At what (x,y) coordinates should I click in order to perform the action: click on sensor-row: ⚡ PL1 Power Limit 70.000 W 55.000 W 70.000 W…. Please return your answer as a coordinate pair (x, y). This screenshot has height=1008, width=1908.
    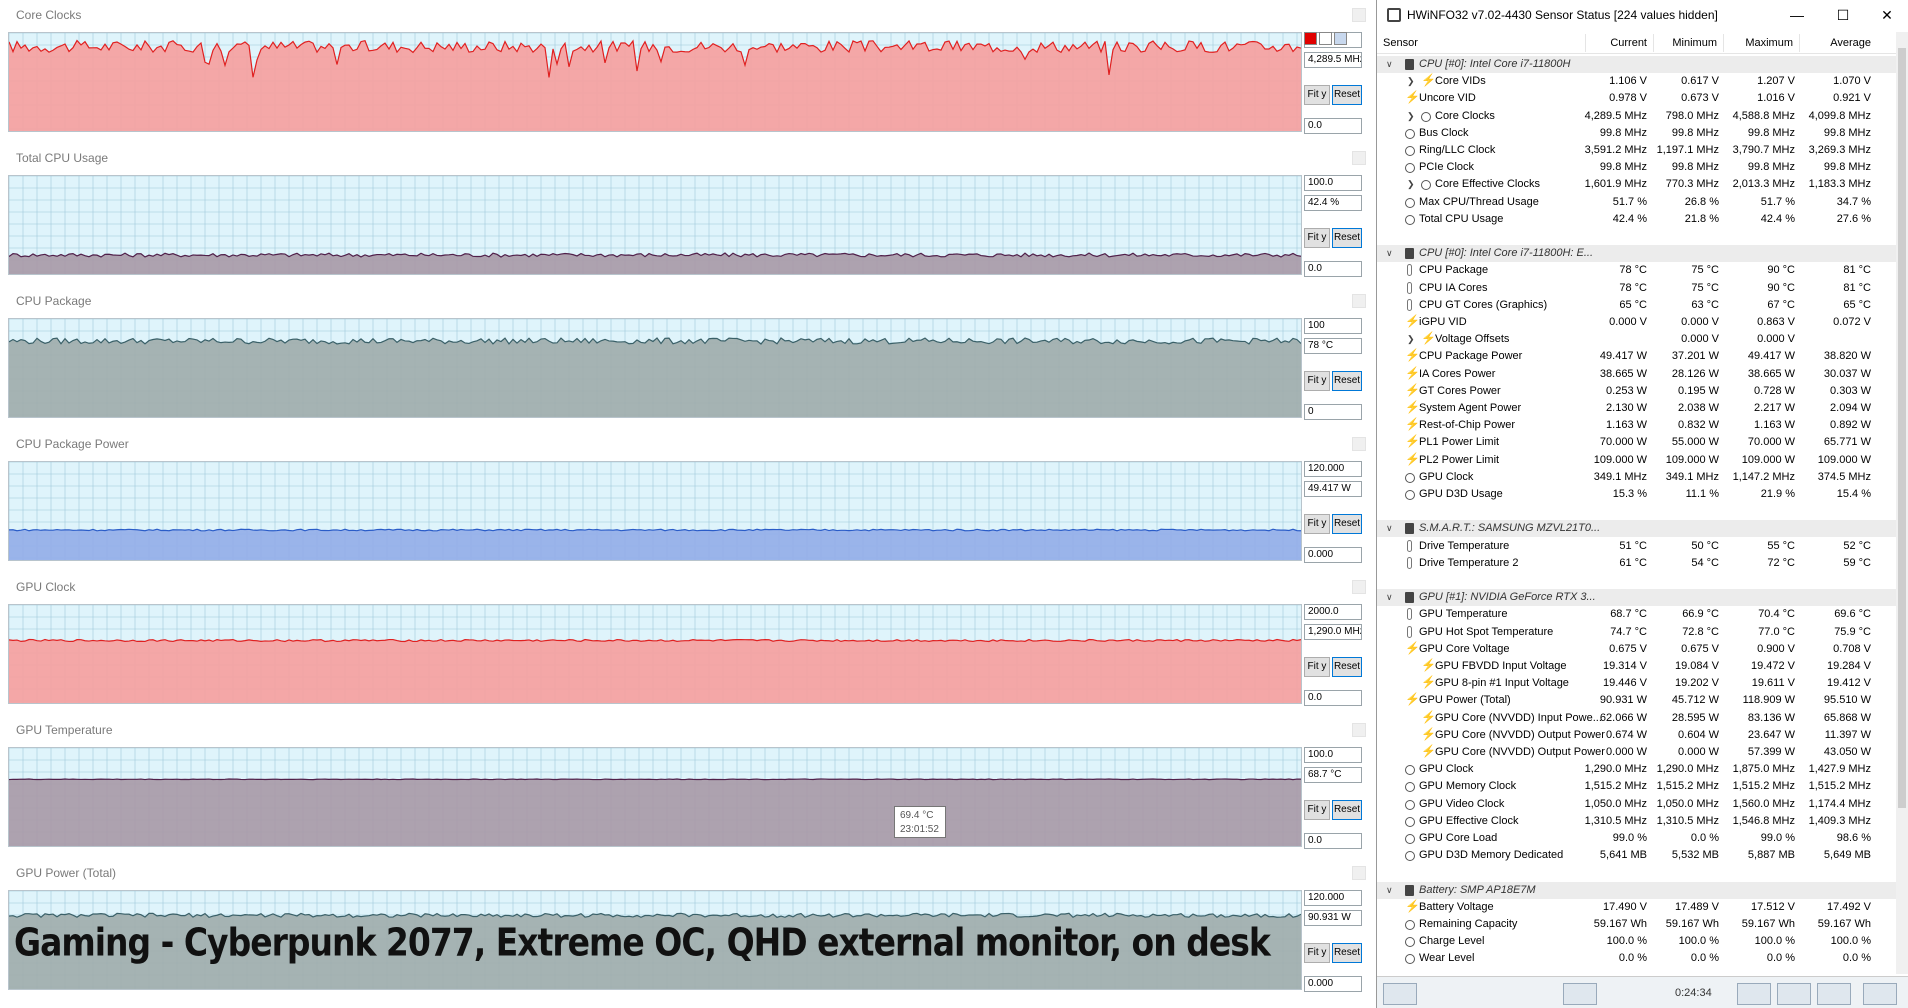
    Looking at the image, I should click on (1637, 442).